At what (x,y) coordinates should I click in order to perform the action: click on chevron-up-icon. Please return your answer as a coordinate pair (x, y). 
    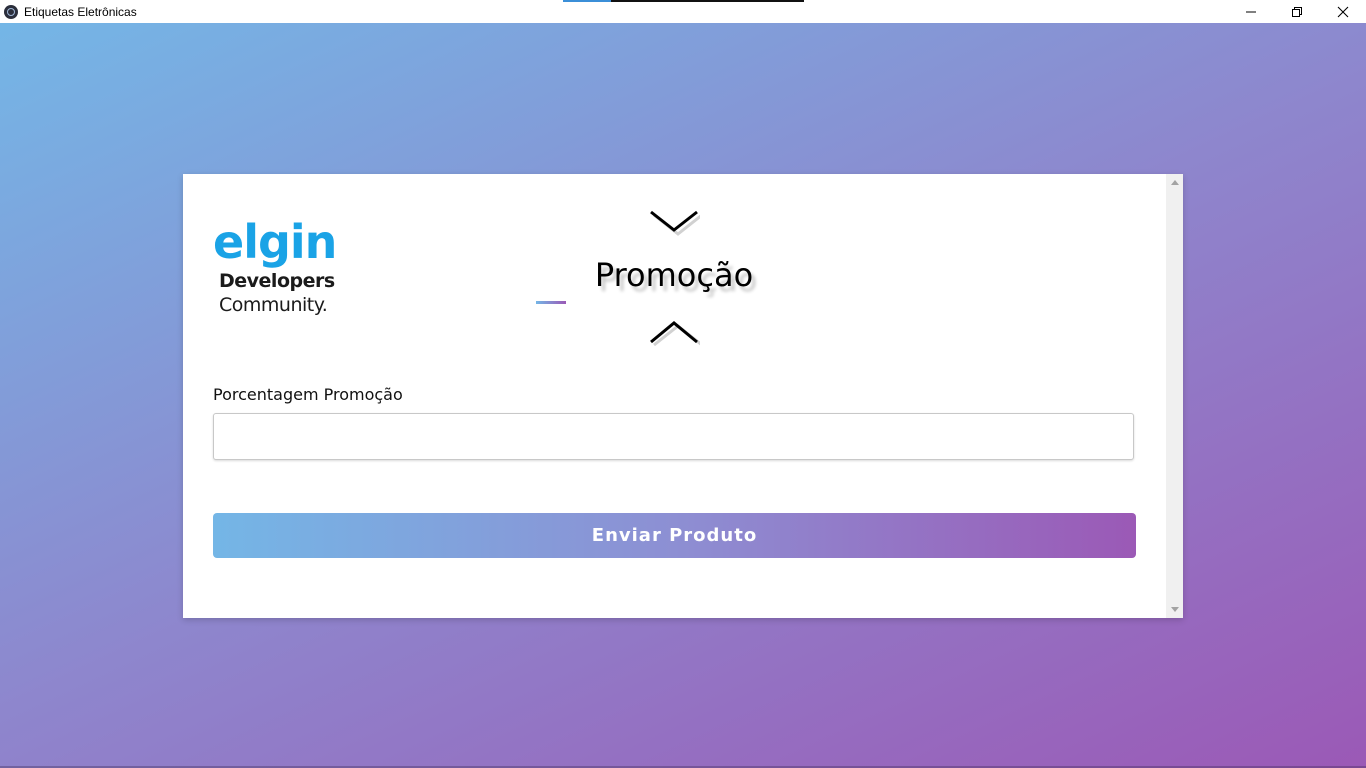
    Looking at the image, I should click on (675, 331).